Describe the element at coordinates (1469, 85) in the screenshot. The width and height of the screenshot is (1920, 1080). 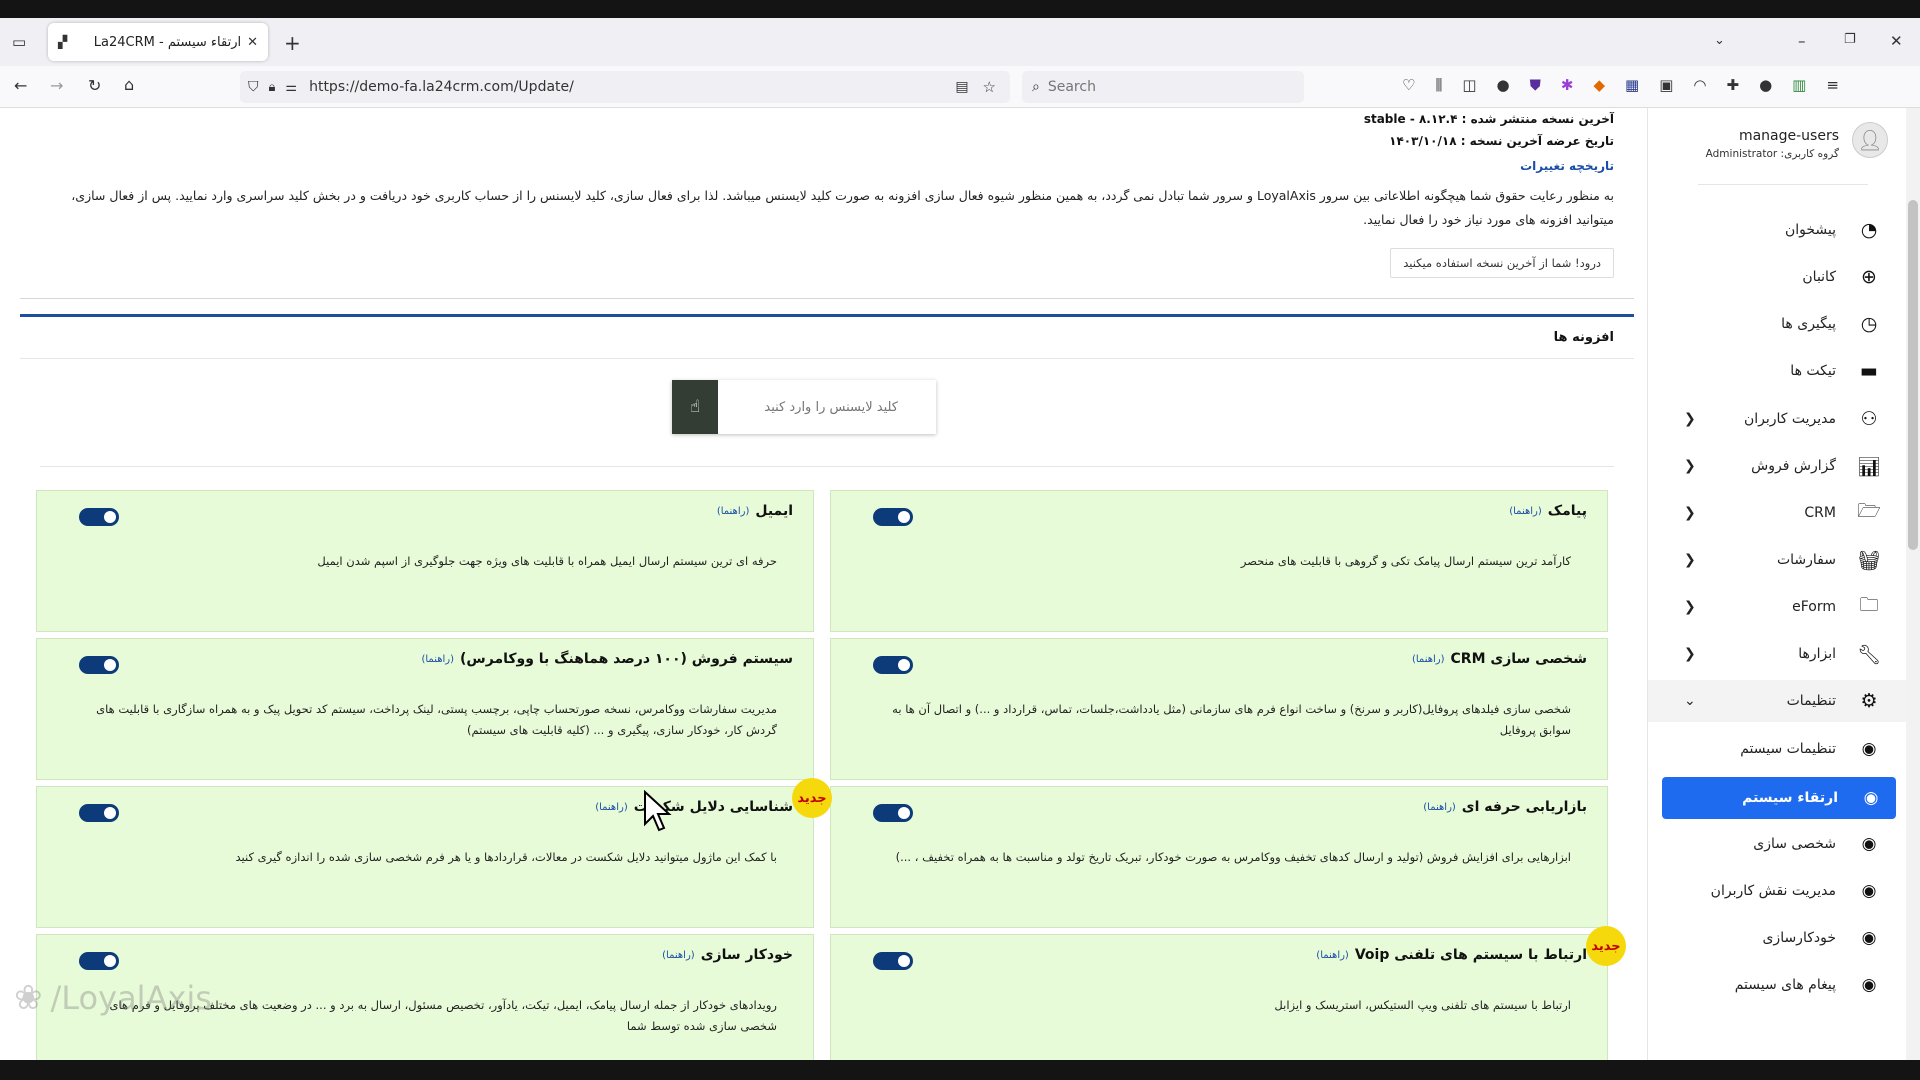
I see `sidebar-toggle-icon: ◫` at that location.